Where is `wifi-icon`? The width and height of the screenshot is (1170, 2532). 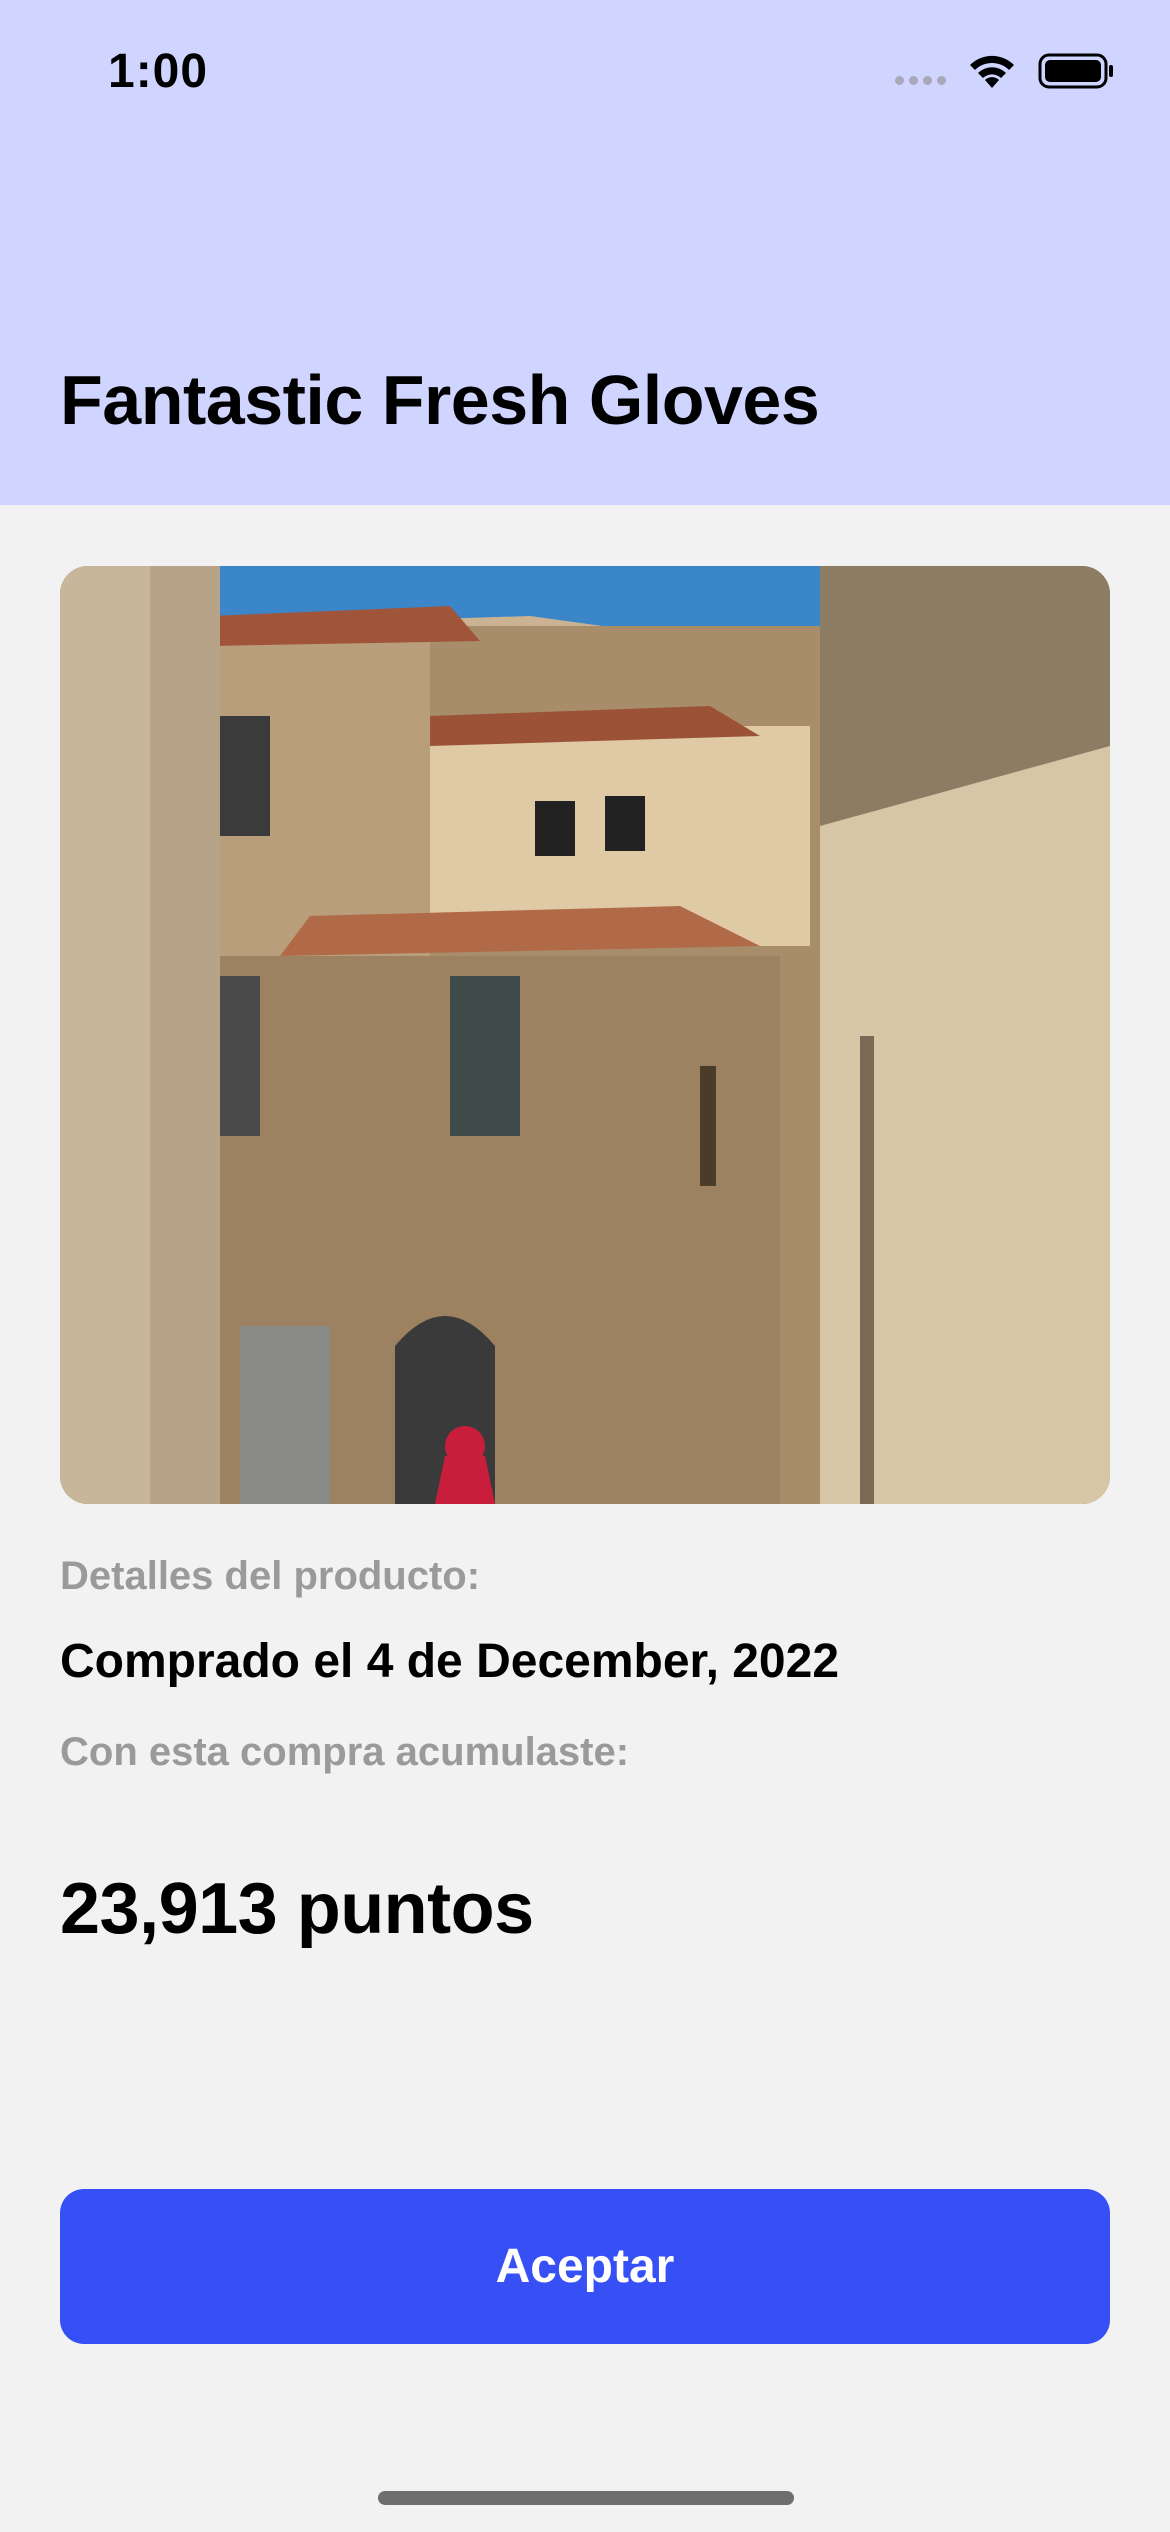 wifi-icon is located at coordinates (992, 71).